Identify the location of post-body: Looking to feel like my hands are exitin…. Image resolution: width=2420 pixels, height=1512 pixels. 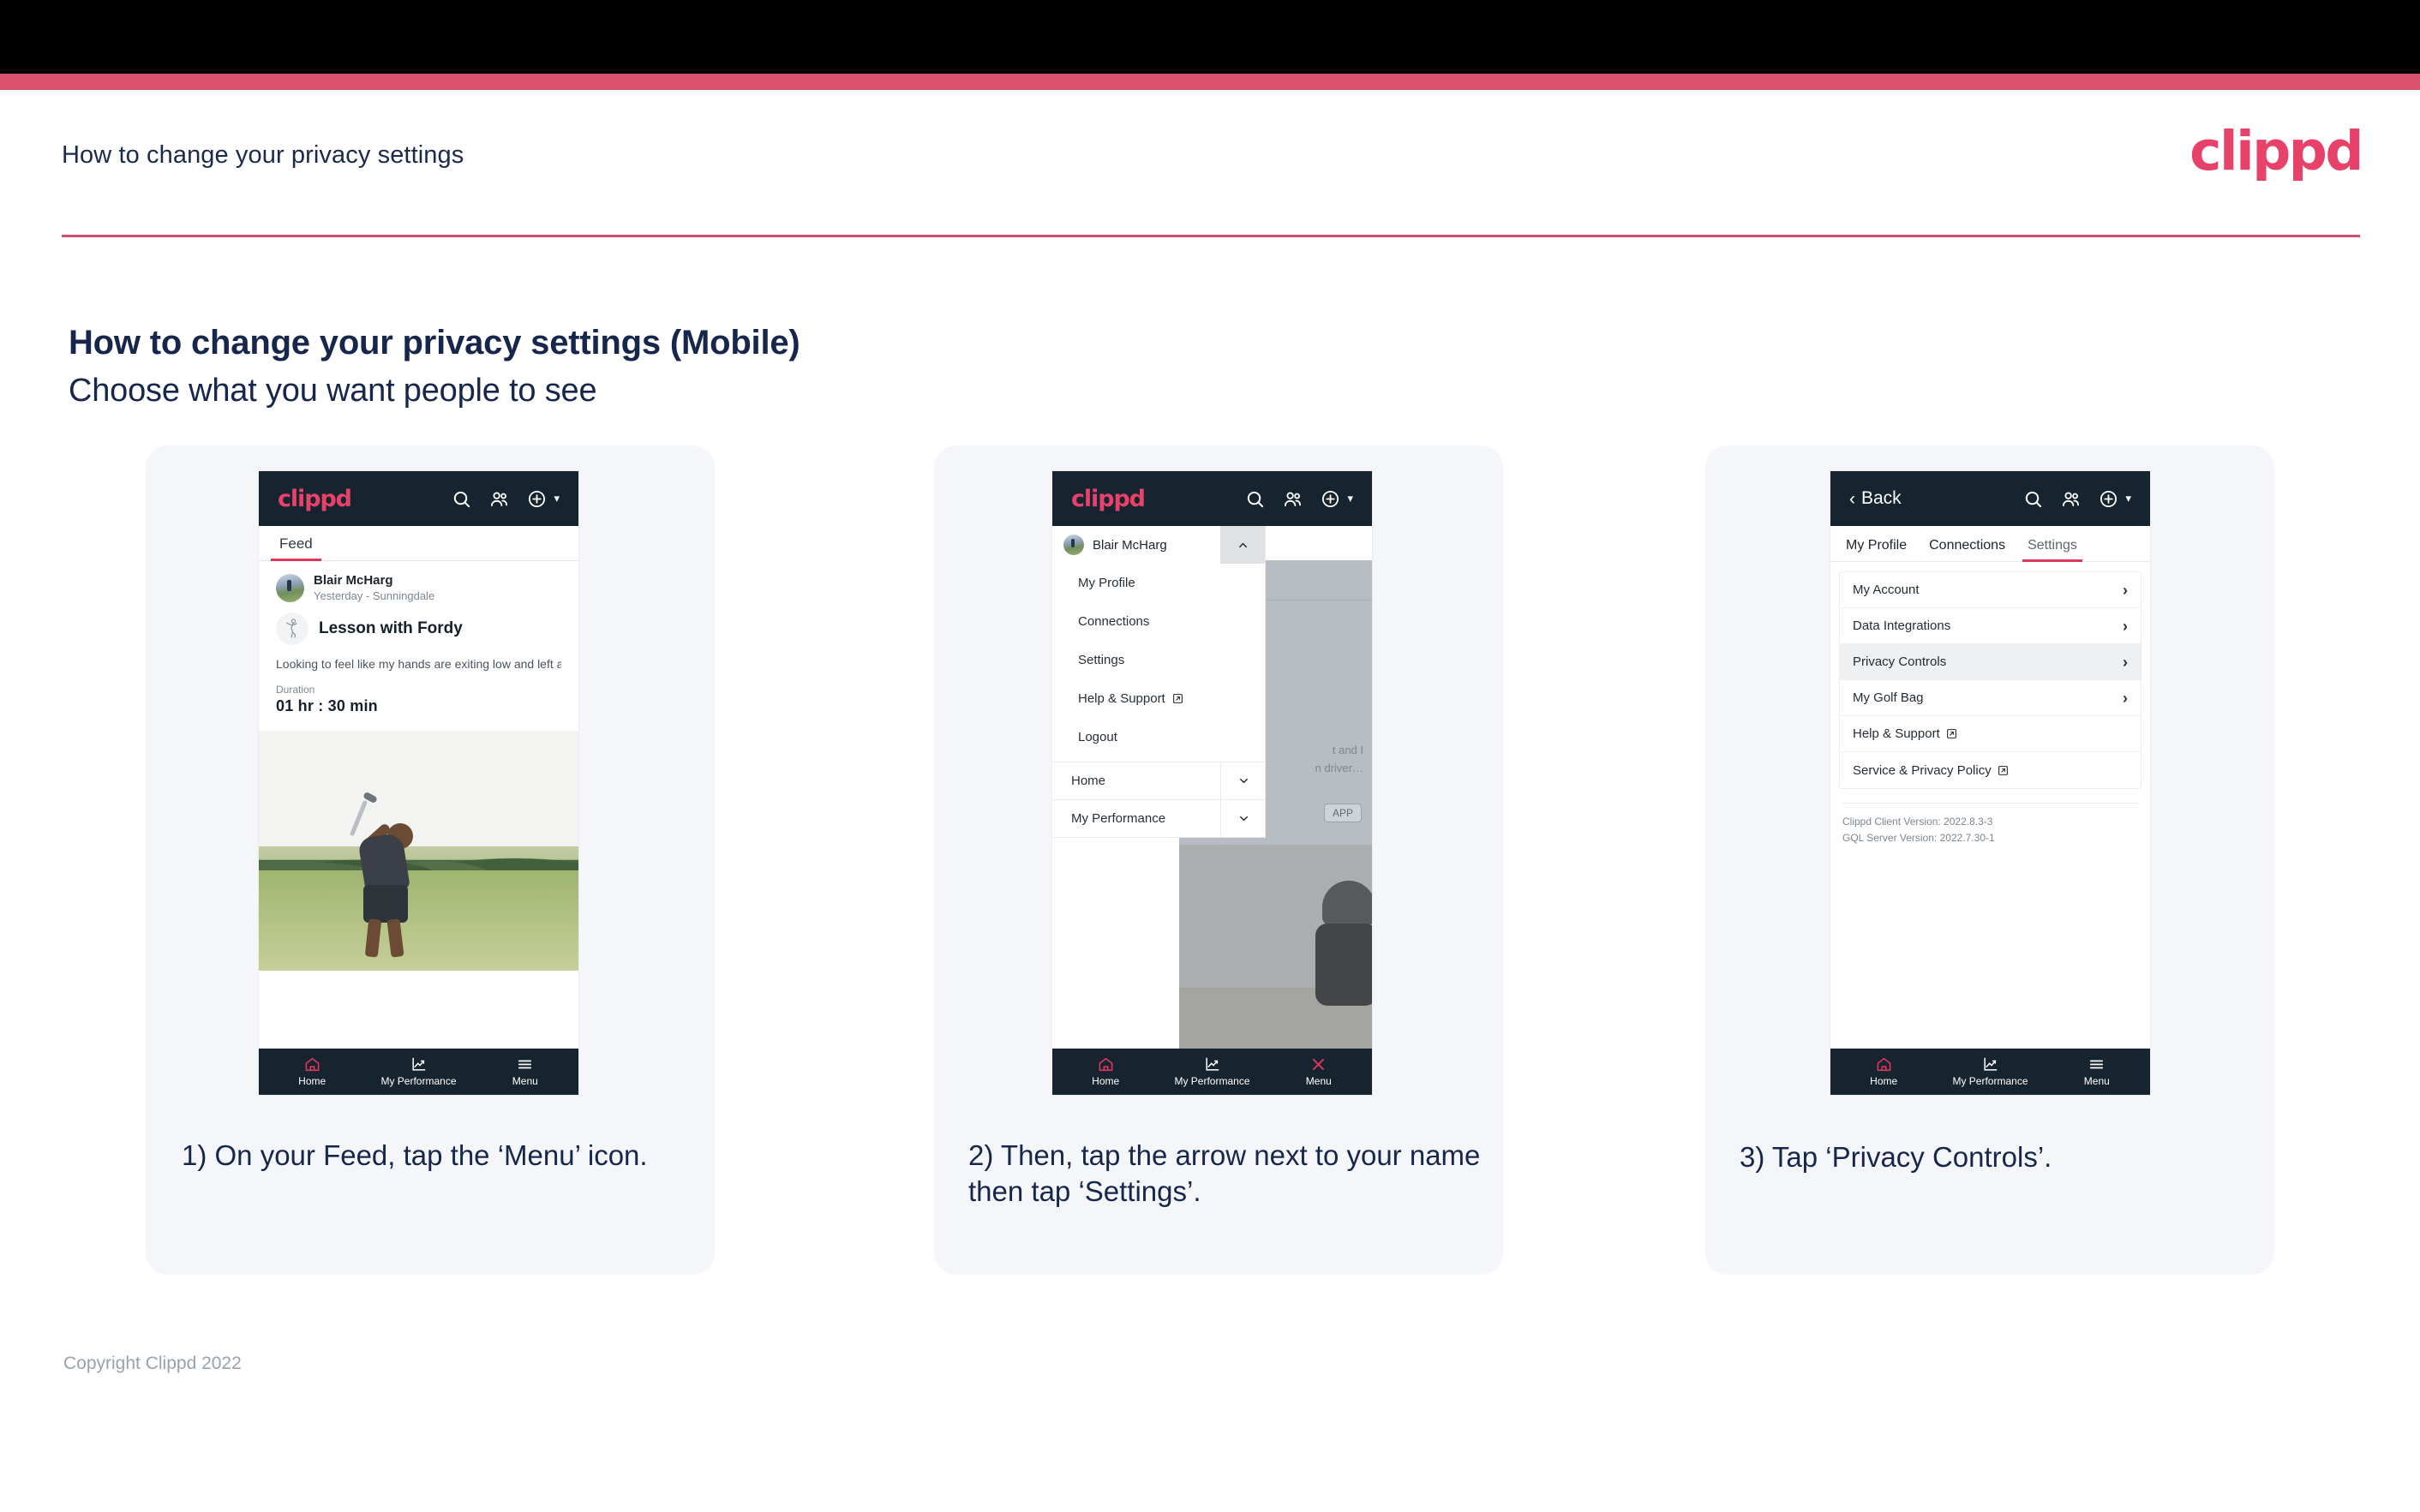
(418, 664).